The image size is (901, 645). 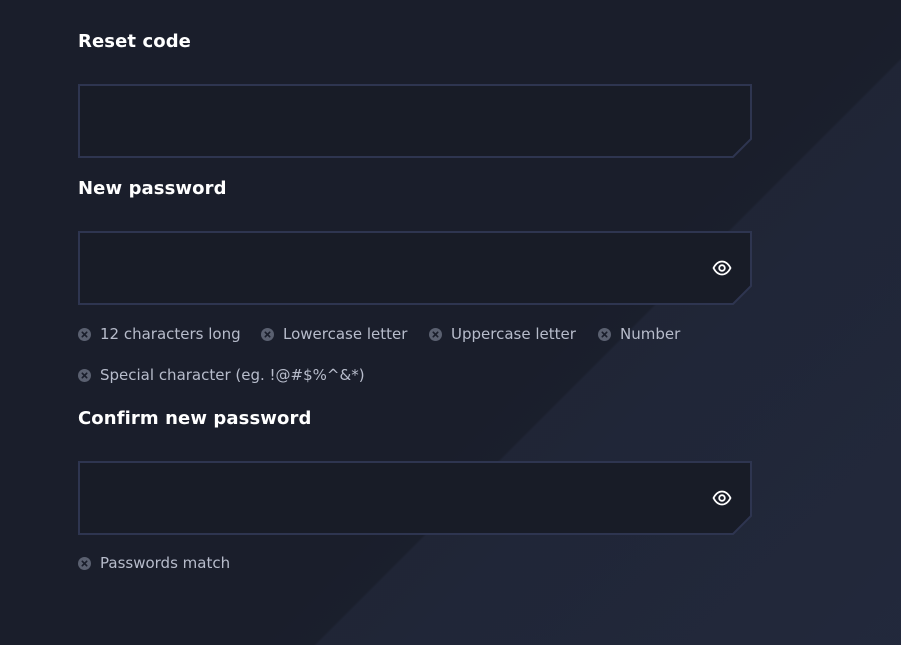 What do you see at coordinates (152, 188) in the screenshot?
I see `new-password-label: New password` at bounding box center [152, 188].